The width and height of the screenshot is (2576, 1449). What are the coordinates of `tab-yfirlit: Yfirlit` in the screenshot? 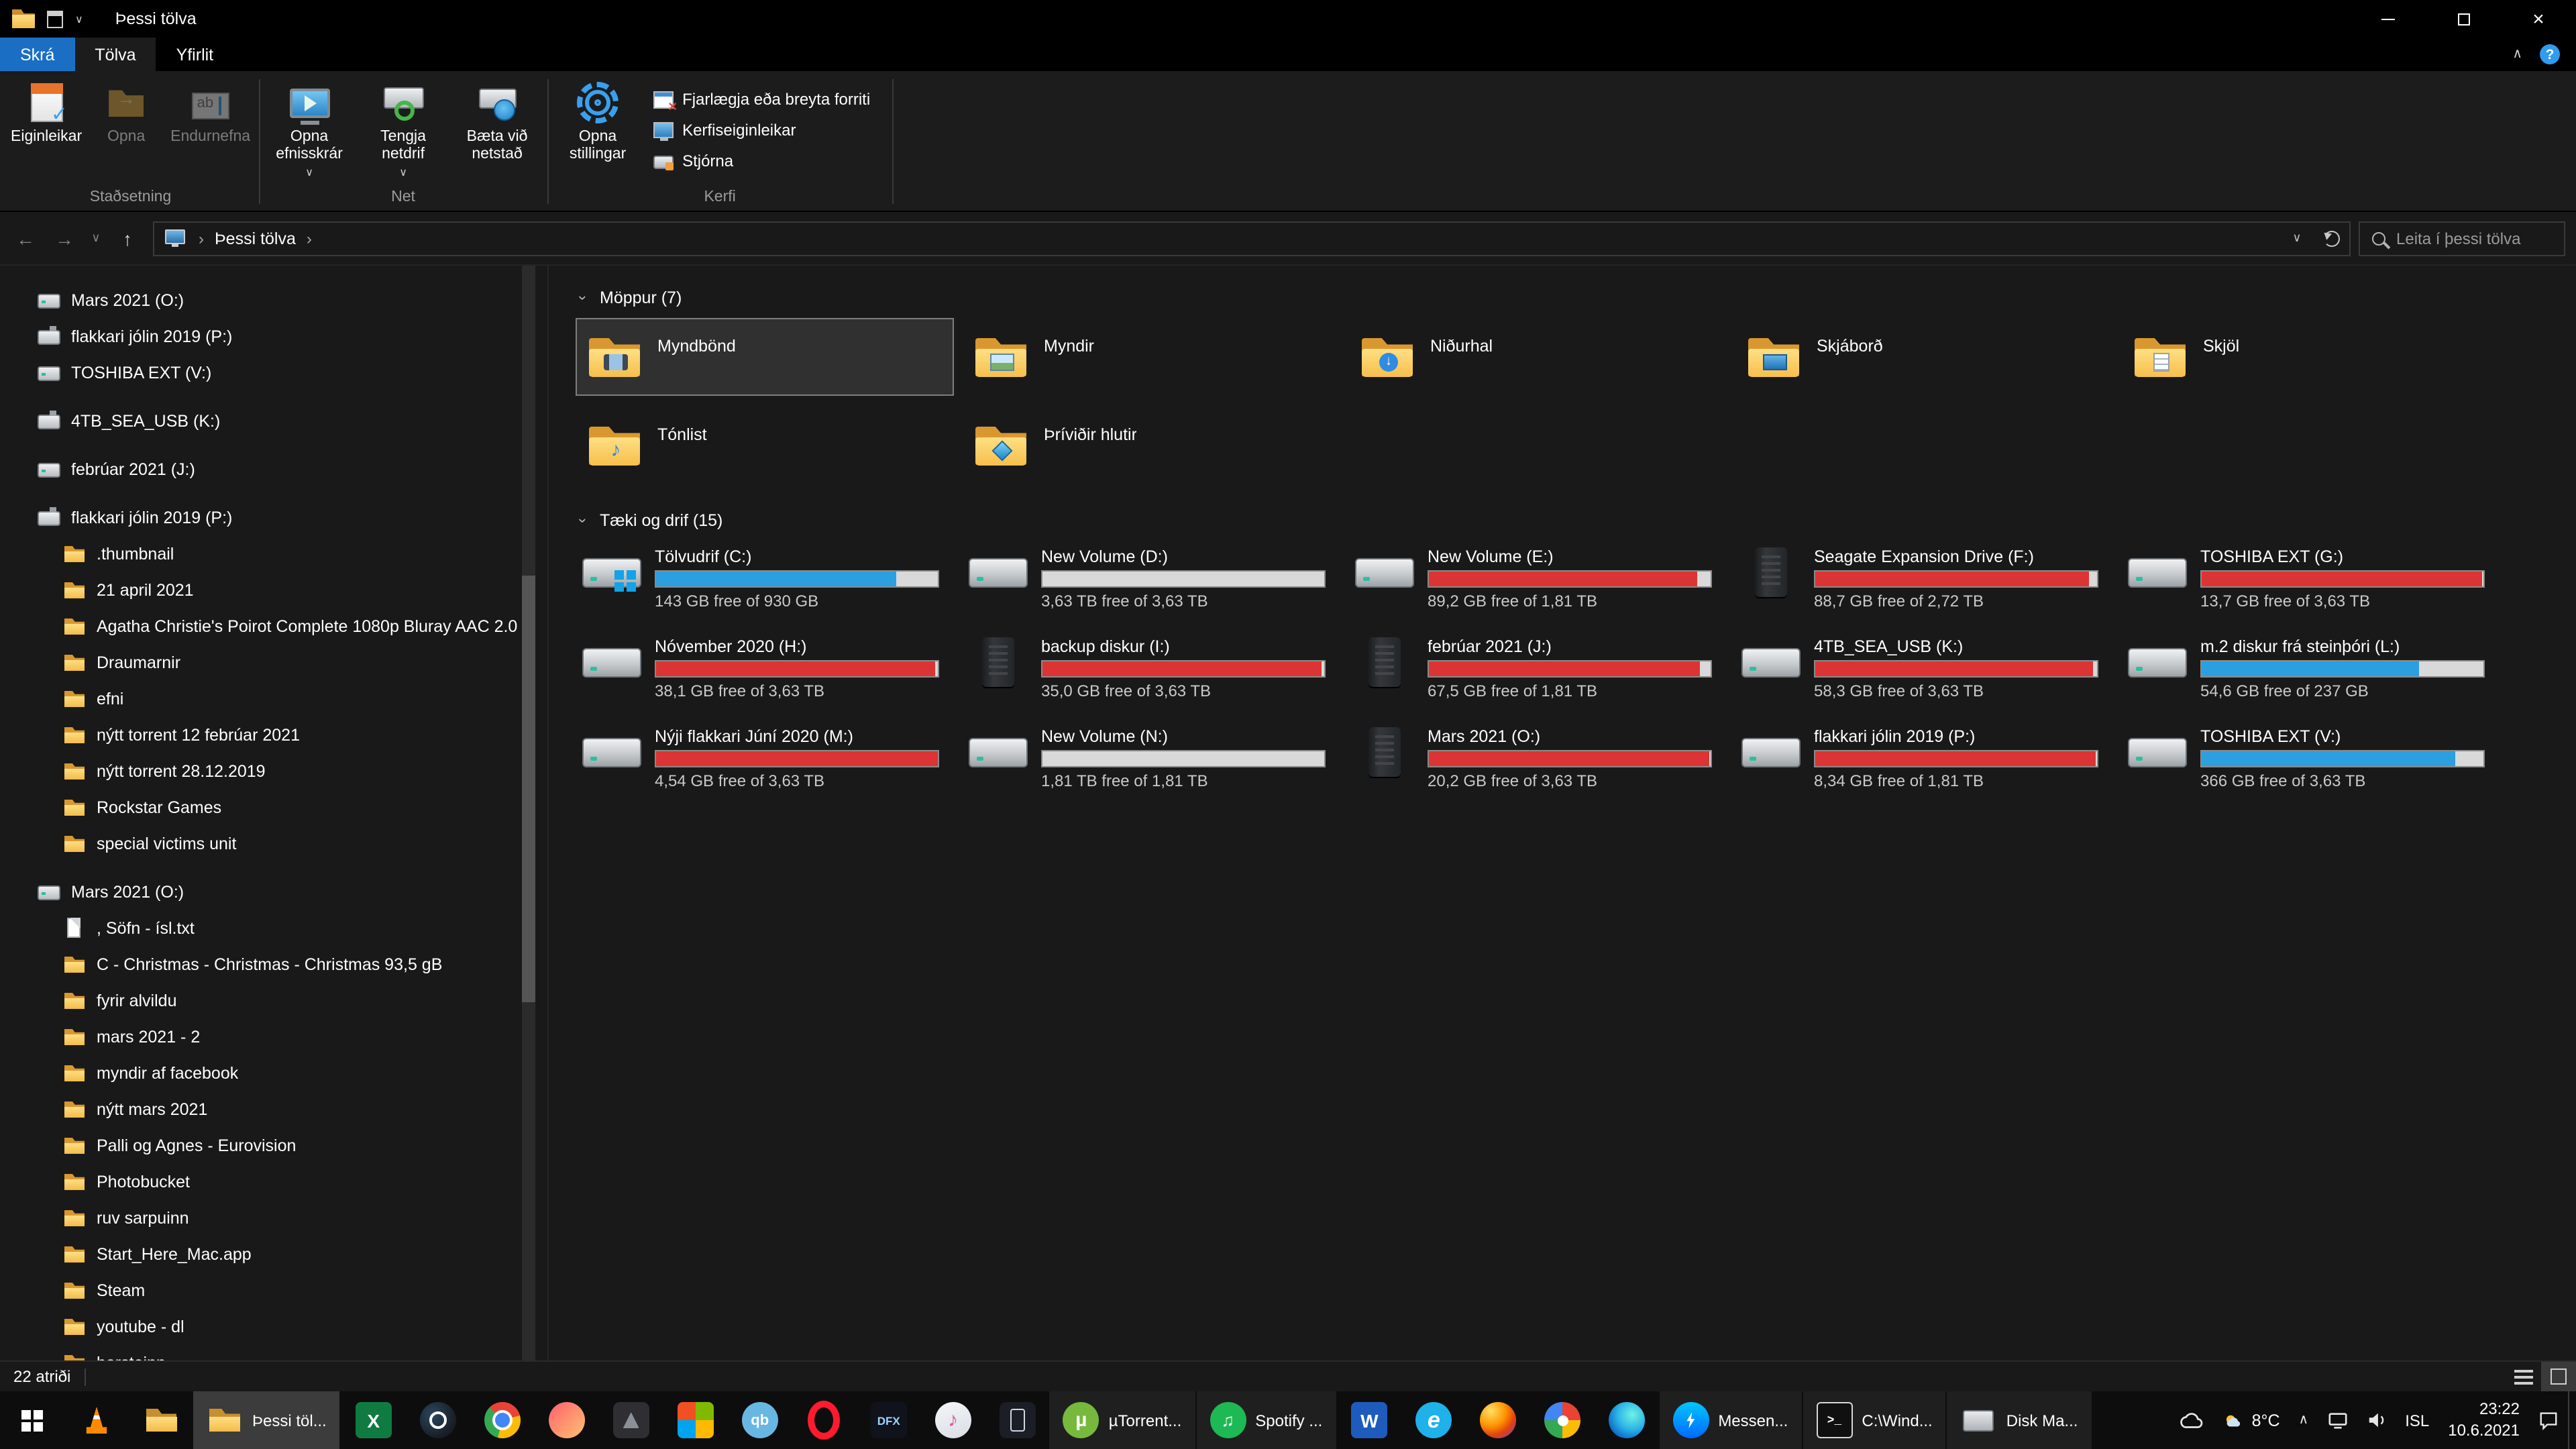 It's located at (195, 54).